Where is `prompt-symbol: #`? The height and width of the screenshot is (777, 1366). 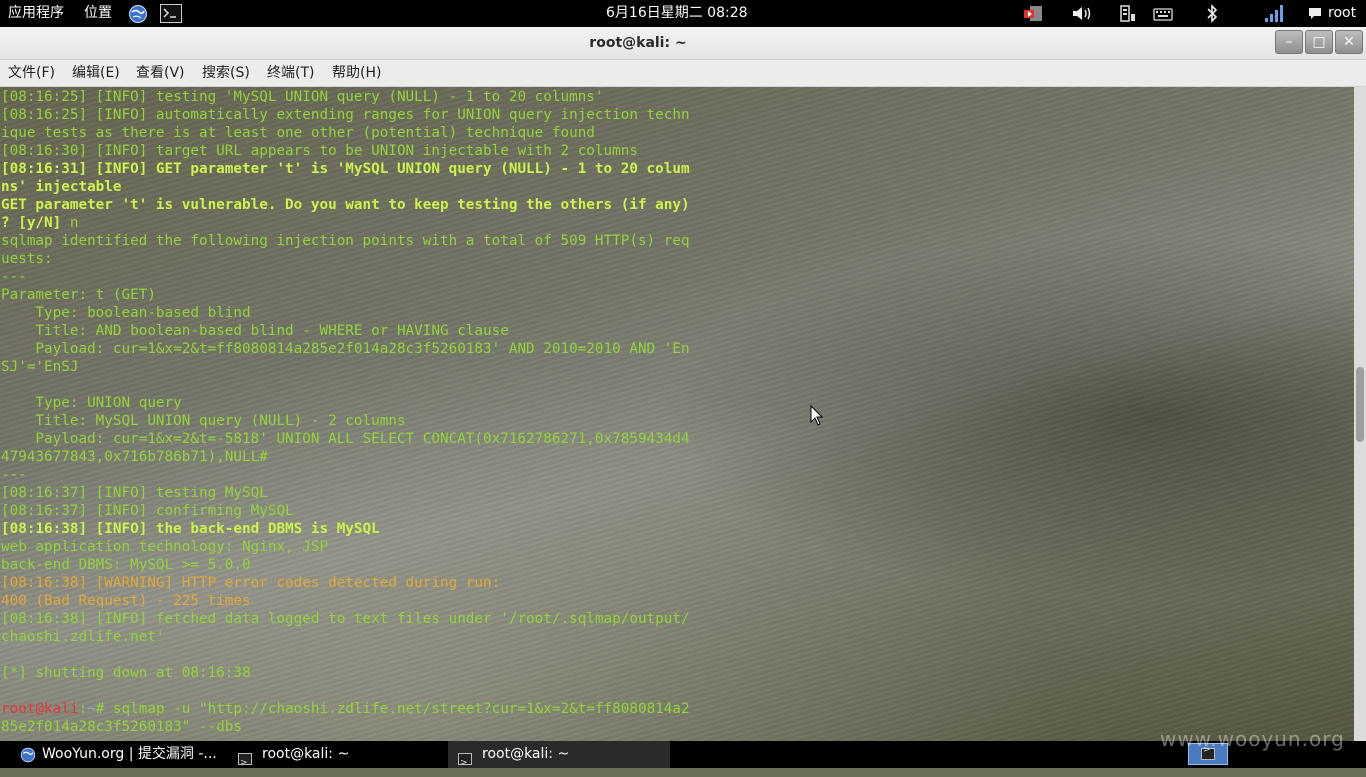 prompt-symbol: # is located at coordinates (104, 709).